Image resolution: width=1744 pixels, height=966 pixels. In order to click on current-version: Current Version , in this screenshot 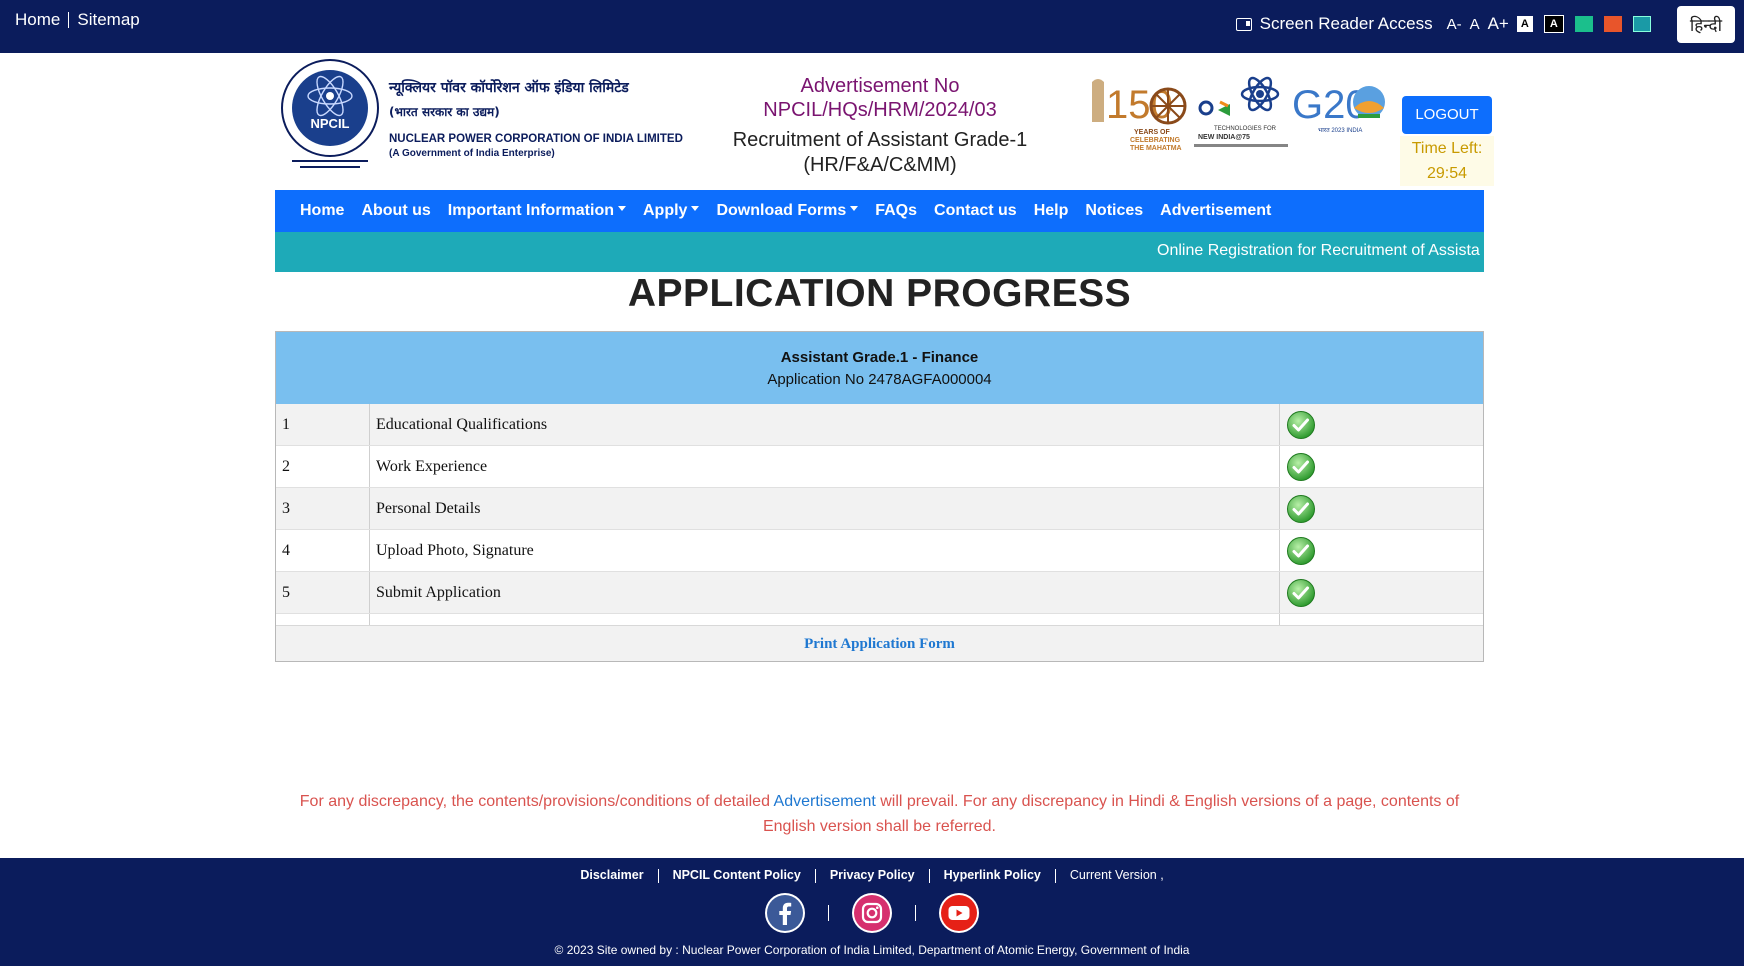, I will do `click(1116, 875)`.